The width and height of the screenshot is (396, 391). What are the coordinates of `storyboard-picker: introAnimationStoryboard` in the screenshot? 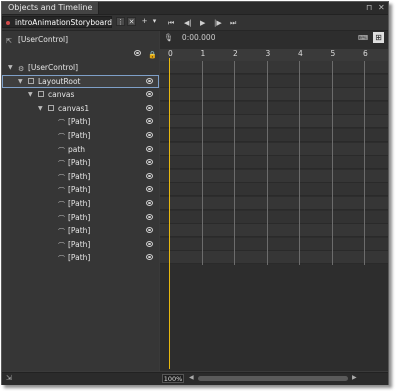 It's located at (57, 22).